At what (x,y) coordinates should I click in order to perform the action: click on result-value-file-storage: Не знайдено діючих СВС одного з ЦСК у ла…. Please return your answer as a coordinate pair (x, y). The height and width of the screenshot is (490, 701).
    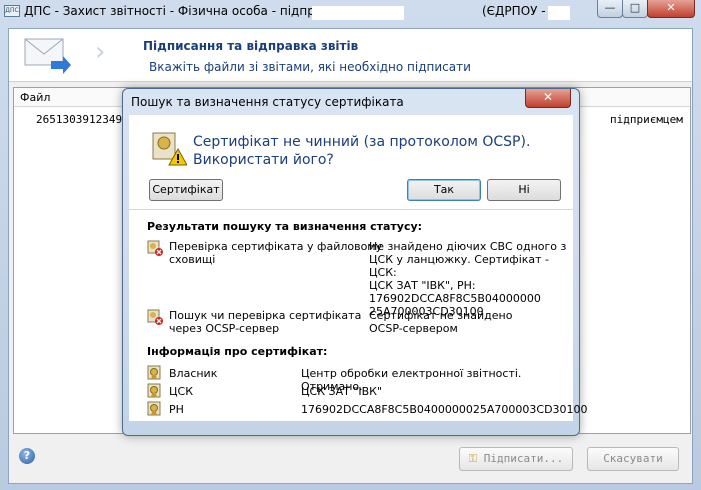
    Looking at the image, I should click on (468, 279).